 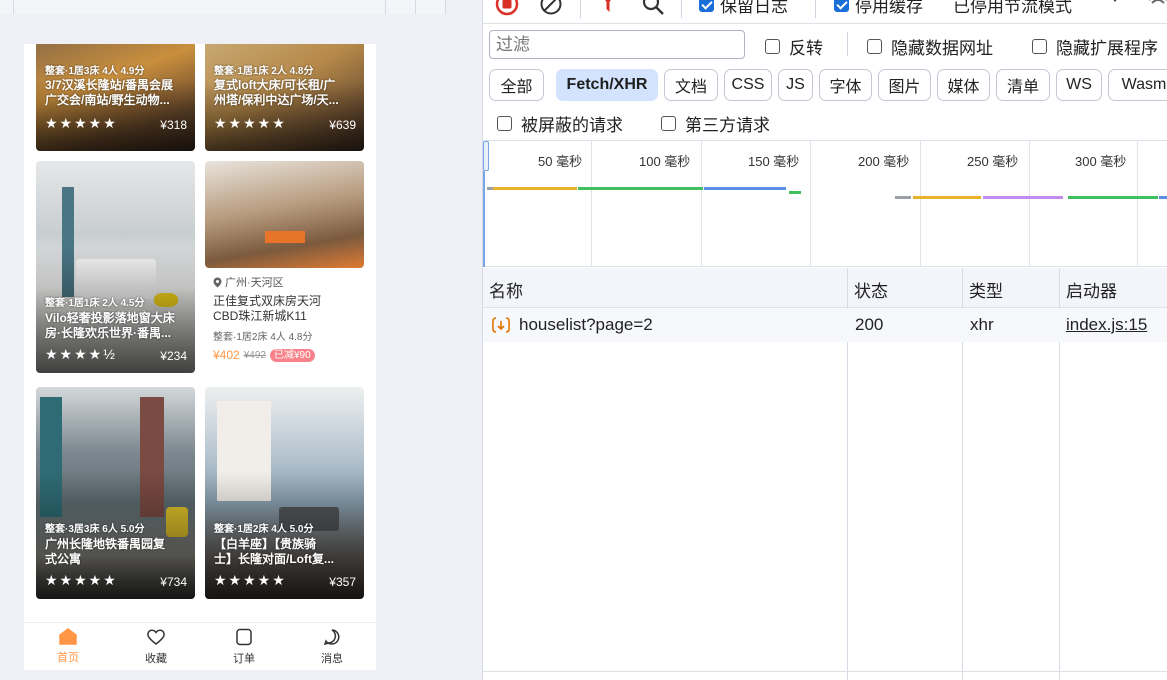 I want to click on tab-label: 首页, so click(x=68, y=658).